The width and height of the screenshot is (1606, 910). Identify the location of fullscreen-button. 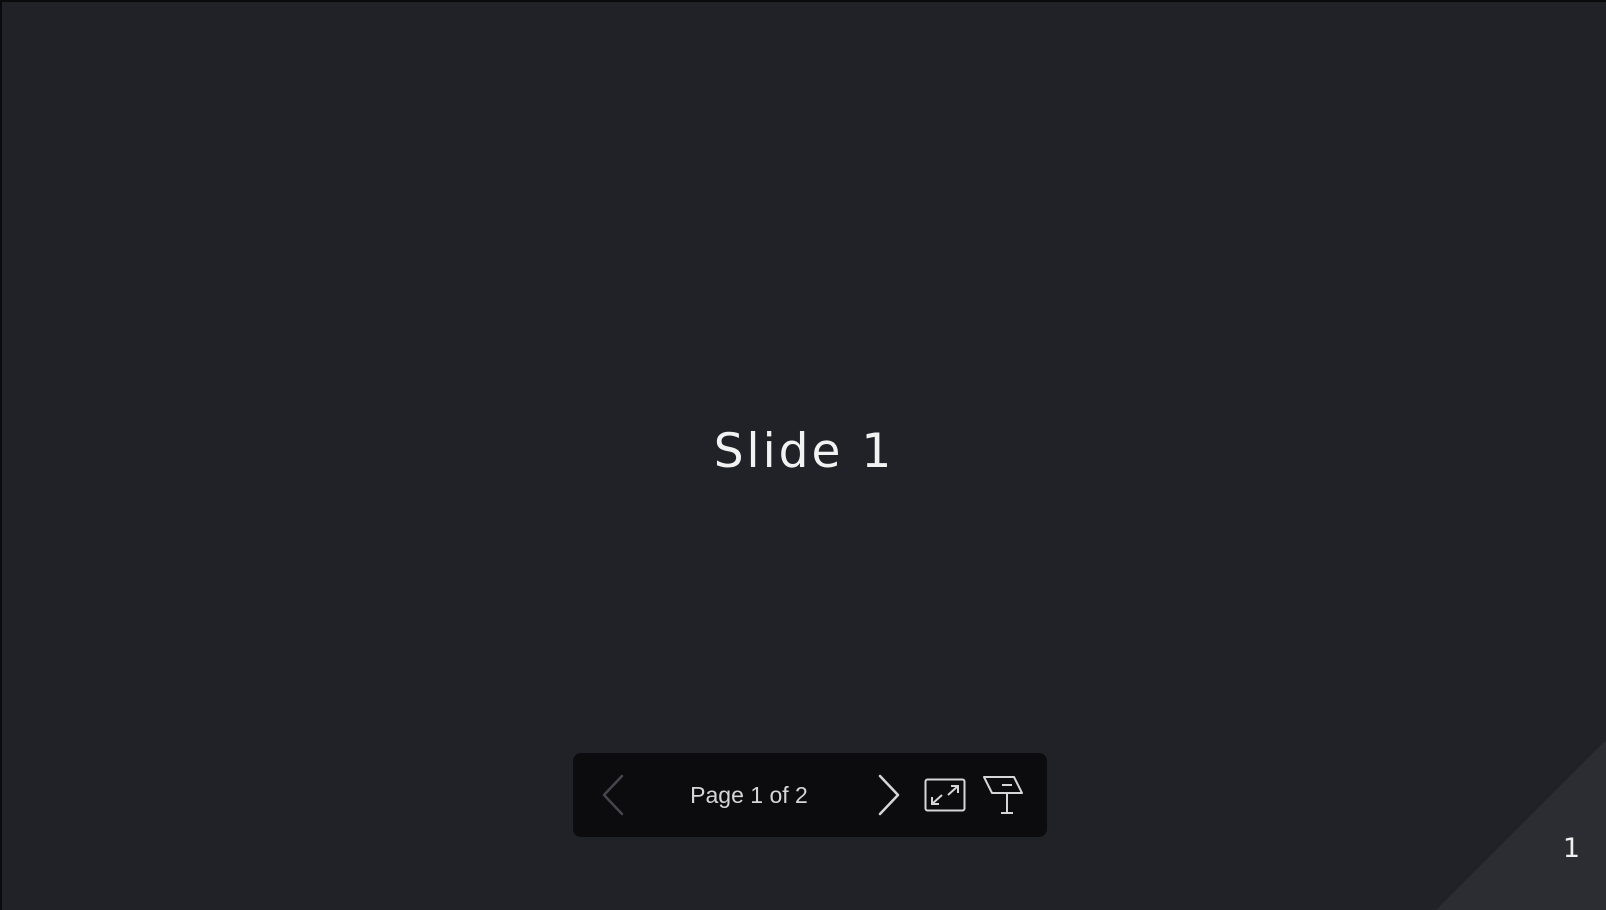
(945, 795).